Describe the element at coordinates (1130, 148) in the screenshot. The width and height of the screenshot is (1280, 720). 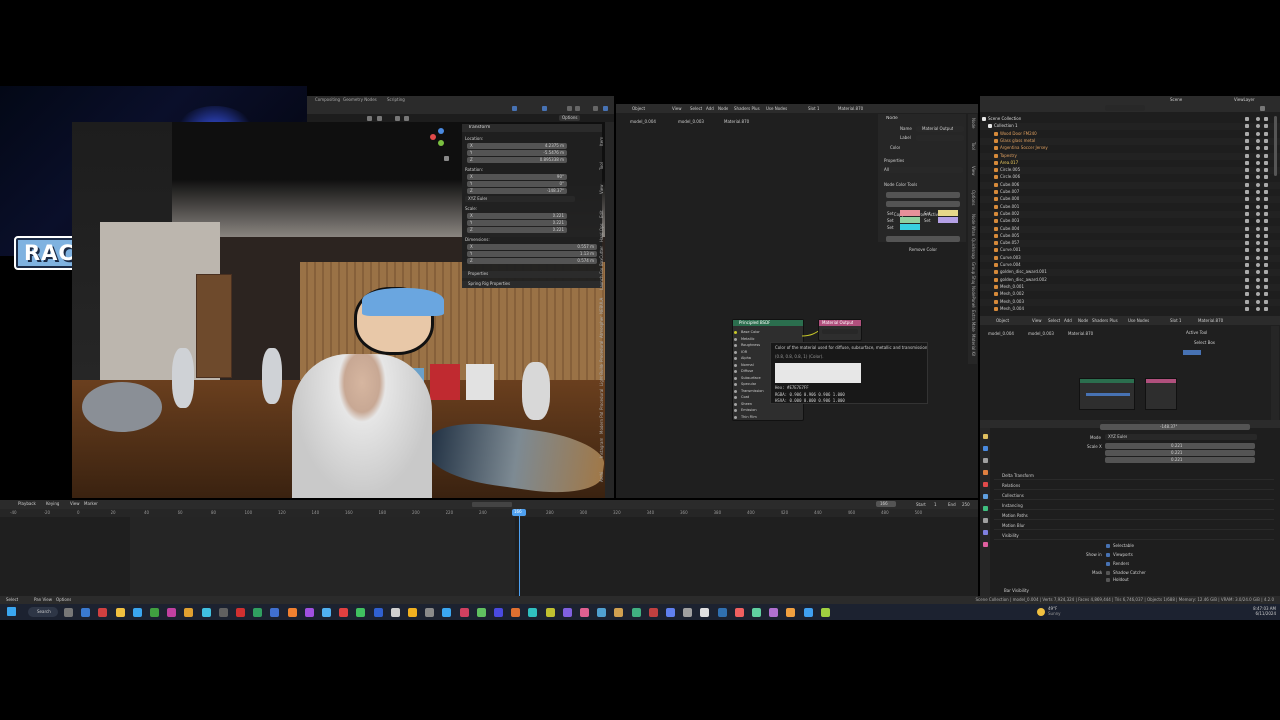
I see `outliner-row: Argentina Soccer Jersey` at that location.